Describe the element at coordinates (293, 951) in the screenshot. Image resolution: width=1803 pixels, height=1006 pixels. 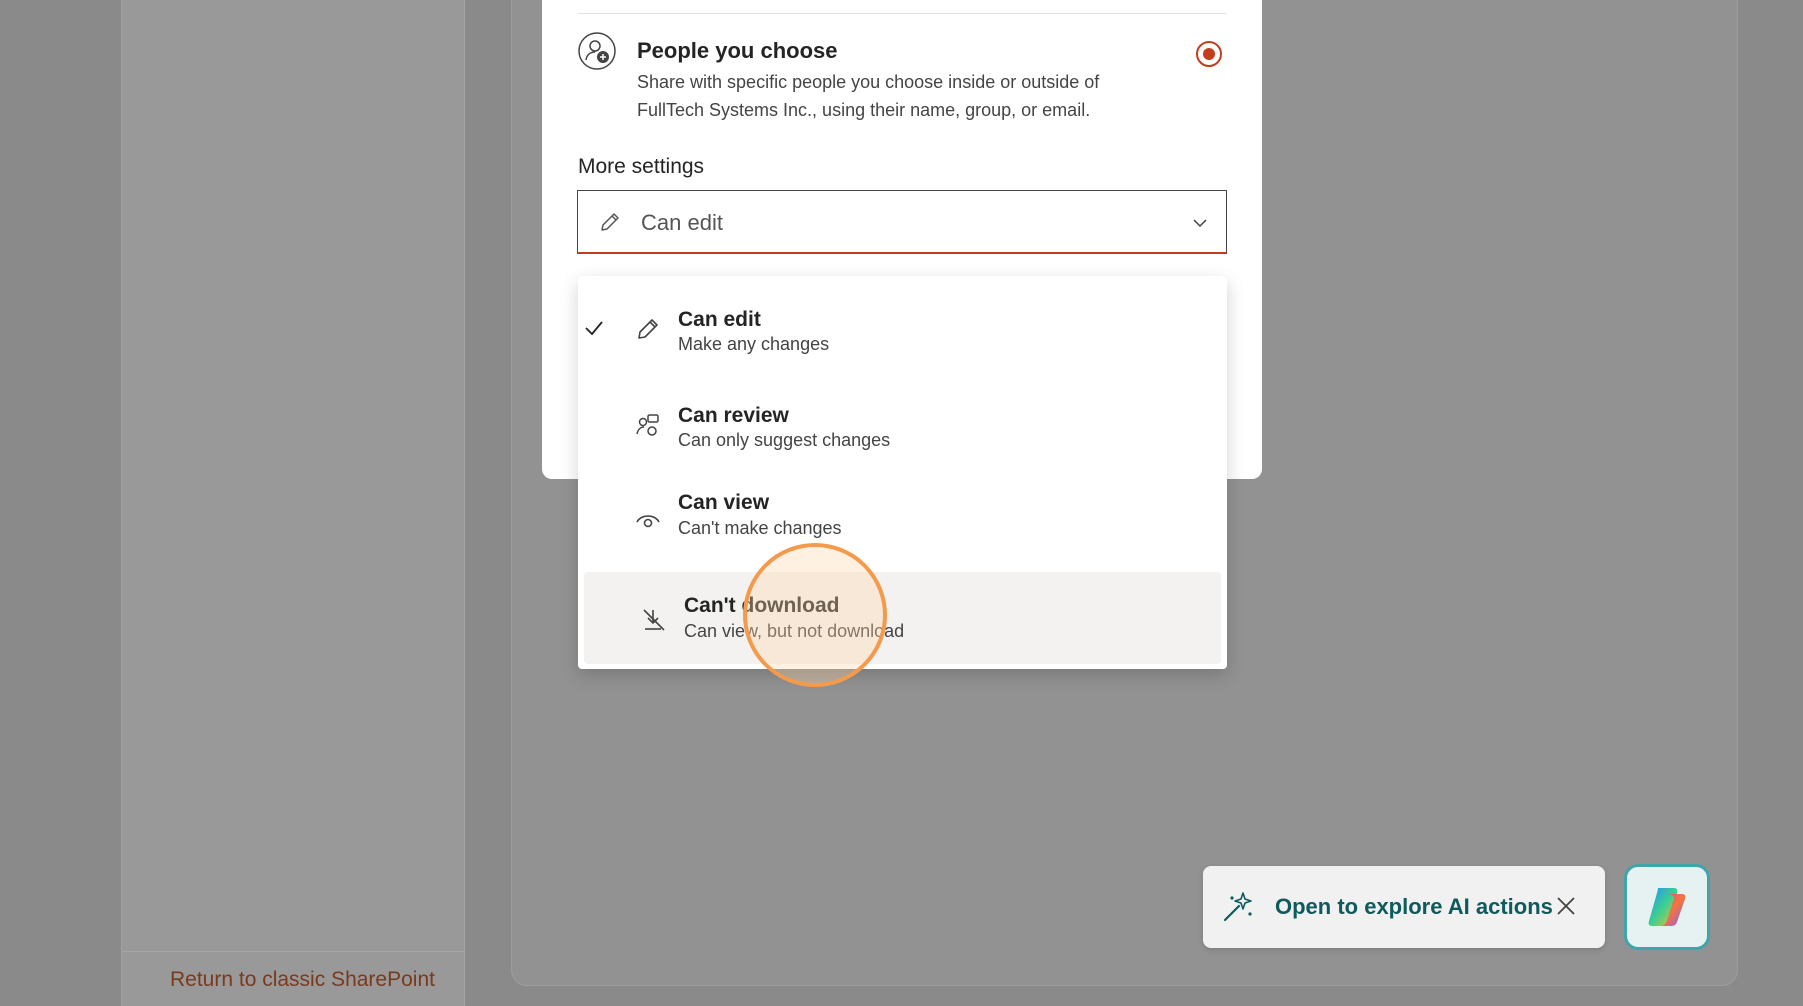
I see `left-pane-divider` at that location.